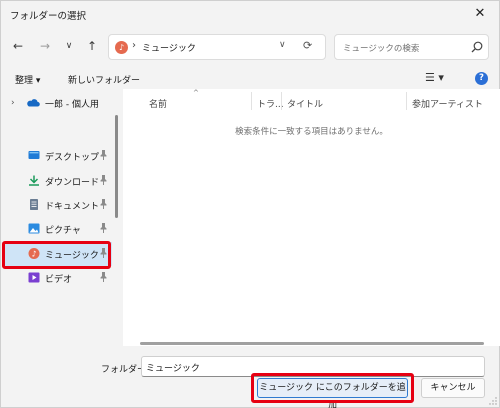  Describe the element at coordinates (307, 45) in the screenshot. I see `refresh-icon: ⟳` at that location.